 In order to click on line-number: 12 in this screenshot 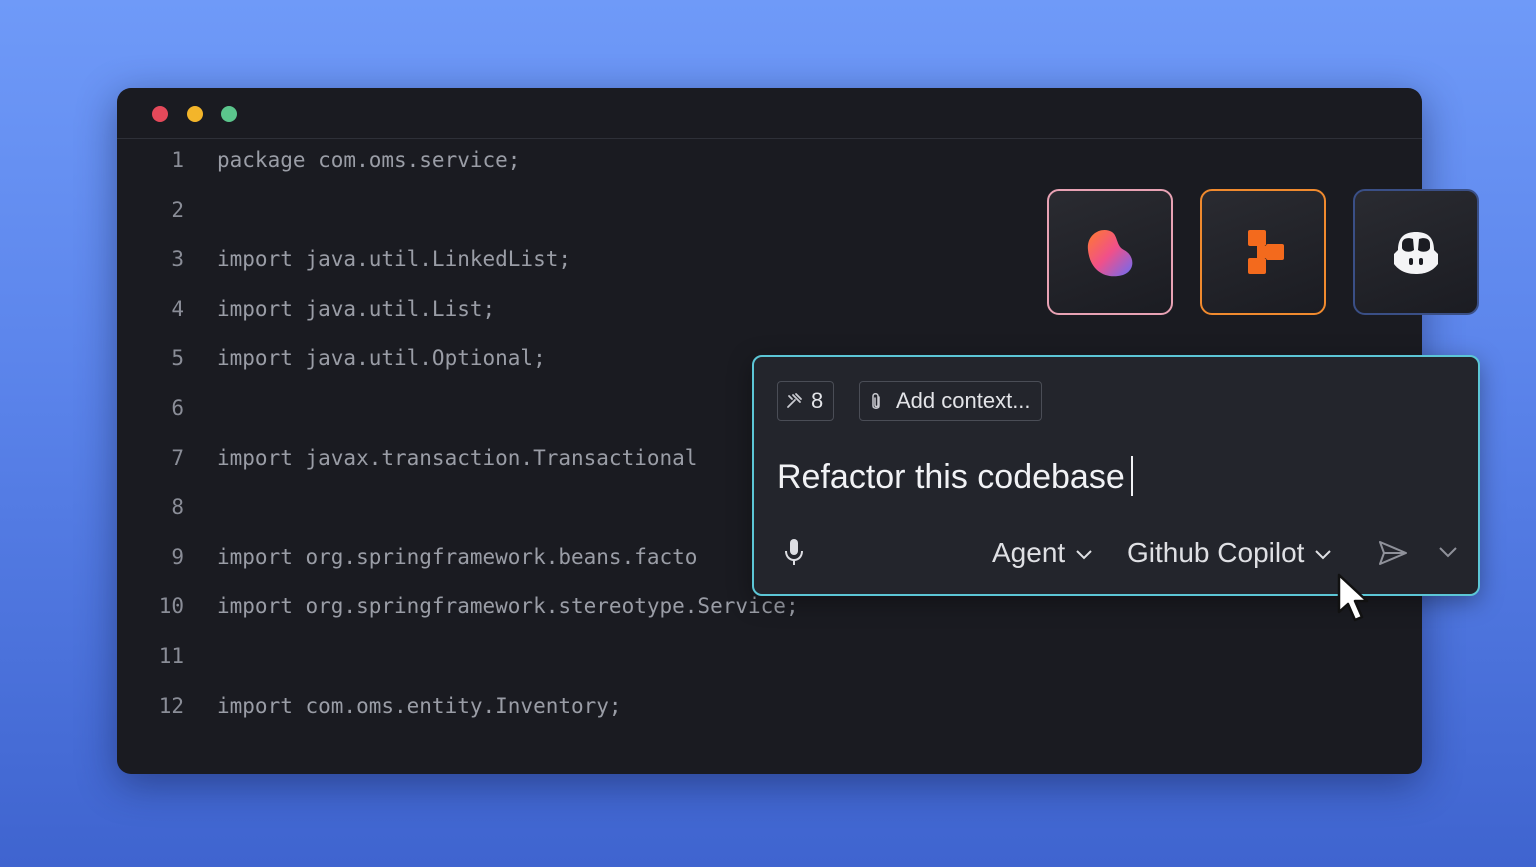, I will do `click(171, 705)`.